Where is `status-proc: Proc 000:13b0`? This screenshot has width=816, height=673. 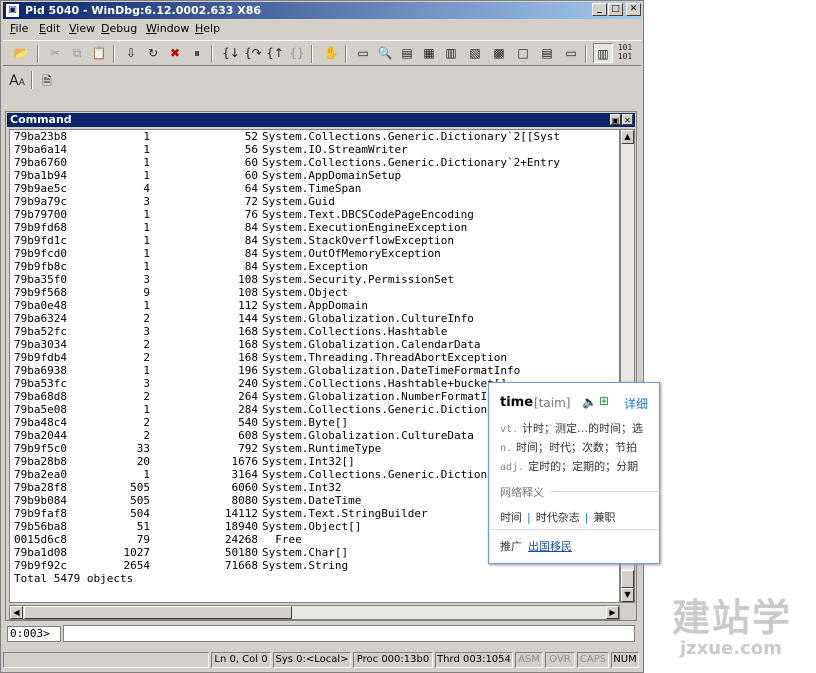 status-proc: Proc 000:13b0 is located at coordinates (393, 660).